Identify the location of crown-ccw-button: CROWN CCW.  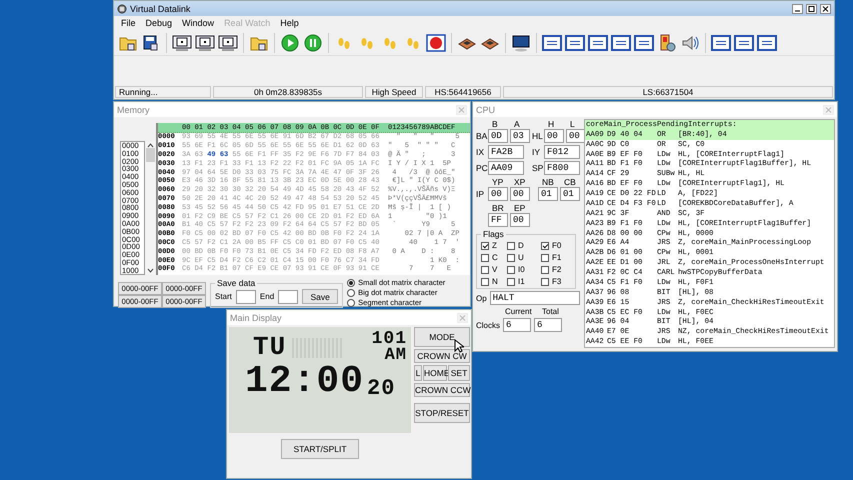
(442, 390).